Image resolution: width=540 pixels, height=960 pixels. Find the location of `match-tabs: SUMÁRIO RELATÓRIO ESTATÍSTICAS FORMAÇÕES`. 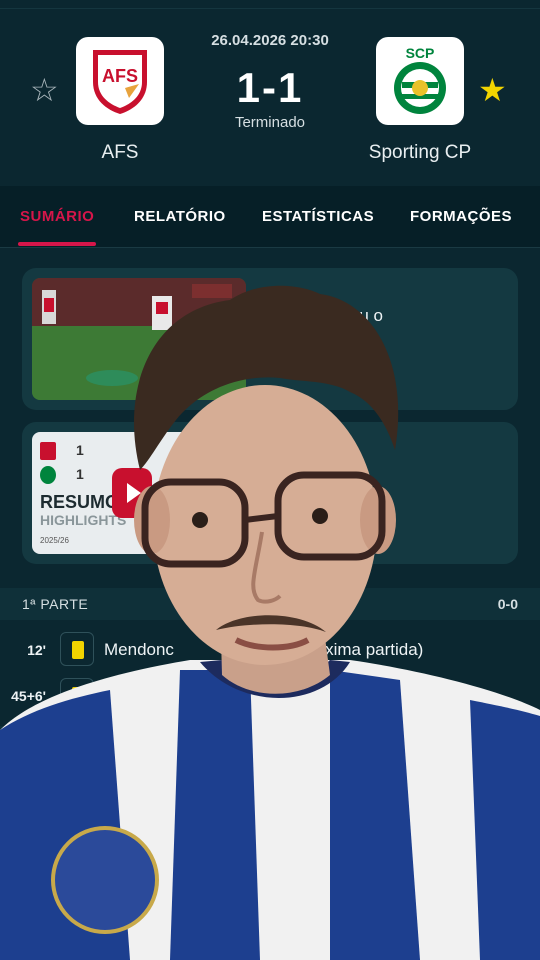

match-tabs: SUMÁRIO RELATÓRIO ESTATÍSTICAS FORMAÇÕES is located at coordinates (270, 217).